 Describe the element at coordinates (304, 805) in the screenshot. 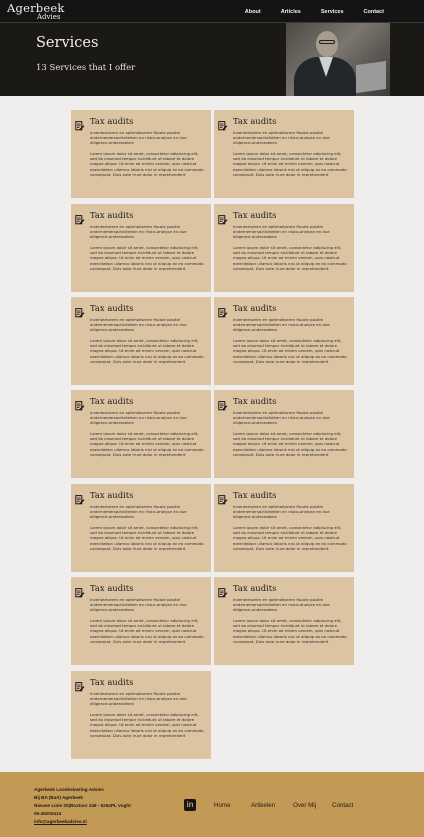

I see `footer-link-over-mij: Over Mij` at that location.